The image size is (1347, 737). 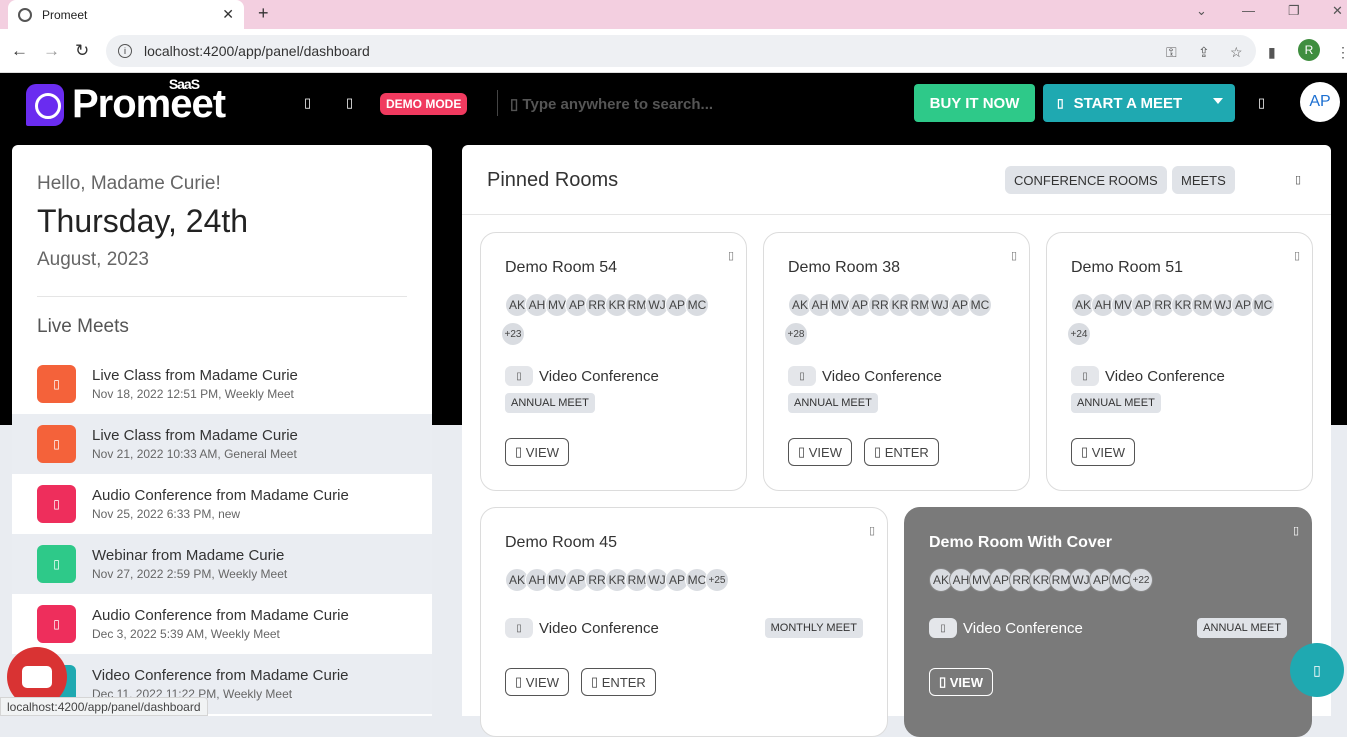 What do you see at coordinates (561, 267) in the screenshot?
I see `room-name: Demo Room 54` at bounding box center [561, 267].